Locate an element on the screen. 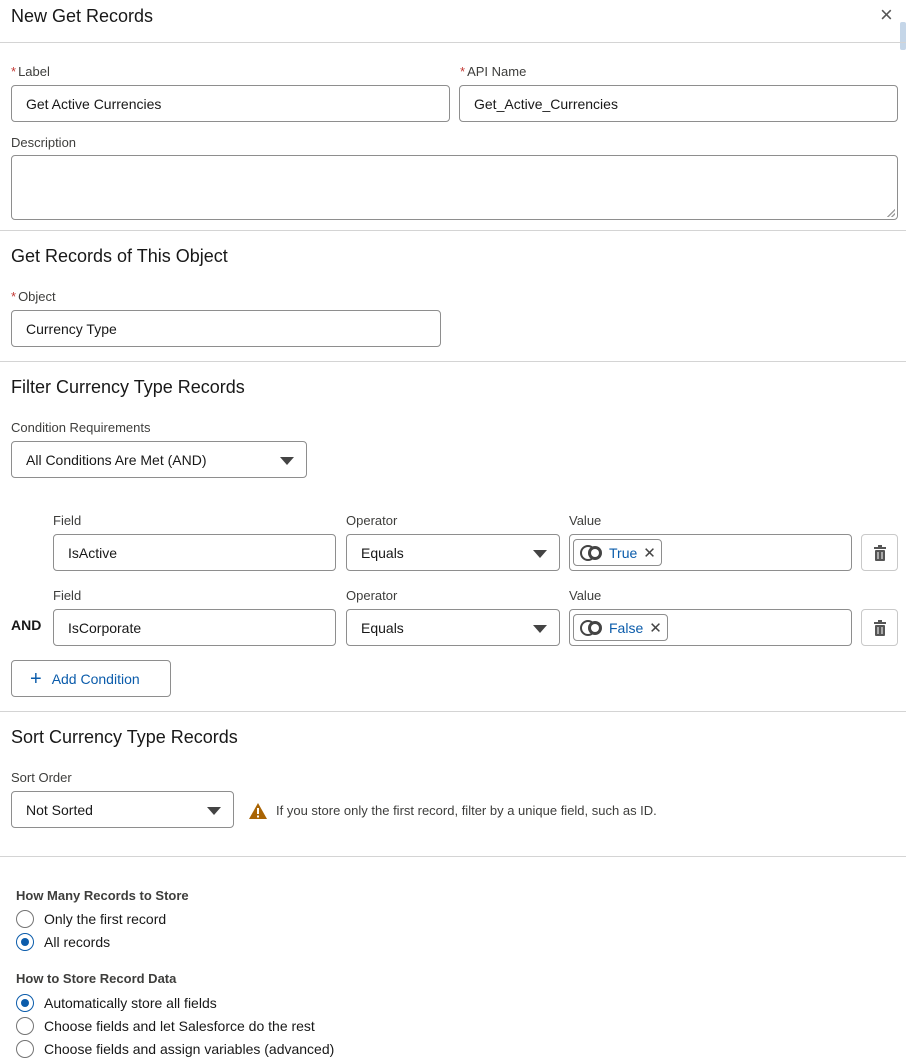 The image size is (906, 1062). sort-order-label: Sort Order is located at coordinates (41, 777).